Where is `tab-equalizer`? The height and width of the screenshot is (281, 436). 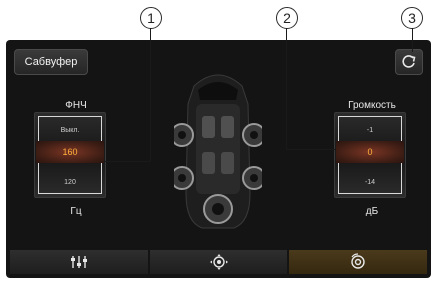
tab-equalizer is located at coordinates (79, 262).